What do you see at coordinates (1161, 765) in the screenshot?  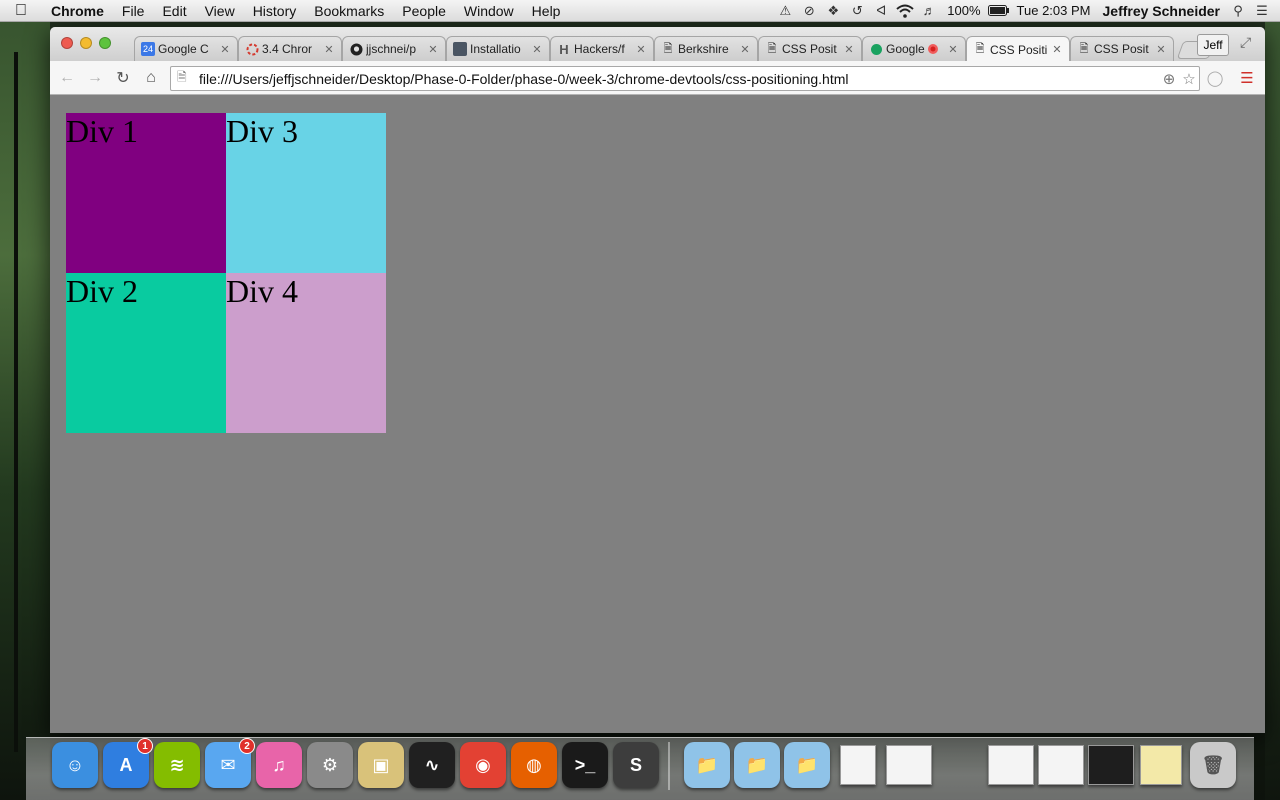 I see `minimized-notes-window` at bounding box center [1161, 765].